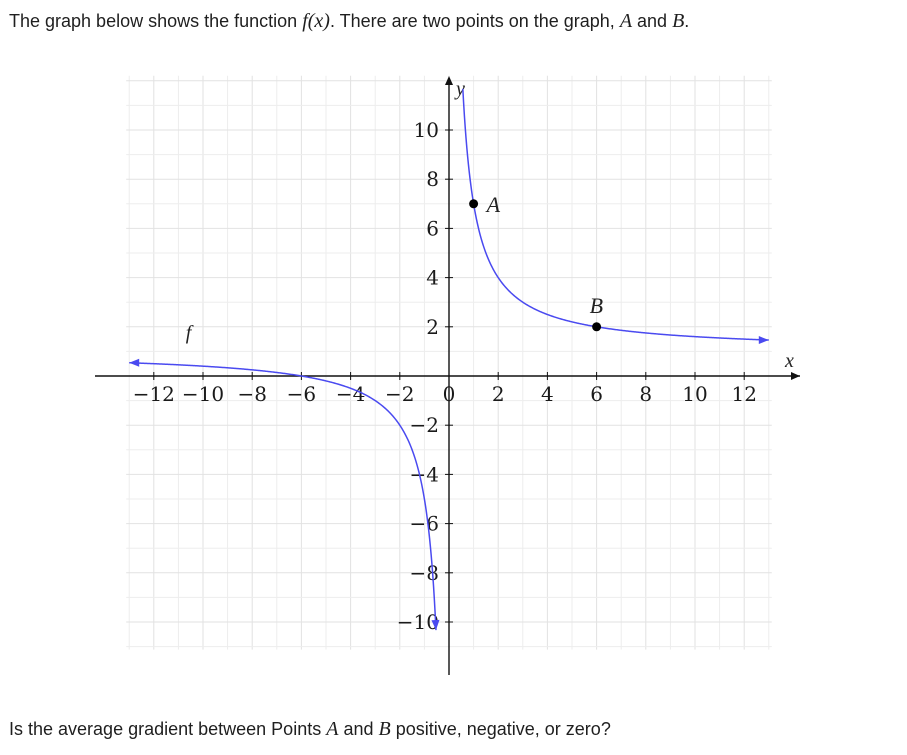  What do you see at coordinates (432, 228) in the screenshot?
I see `y-tick-label: 6` at bounding box center [432, 228].